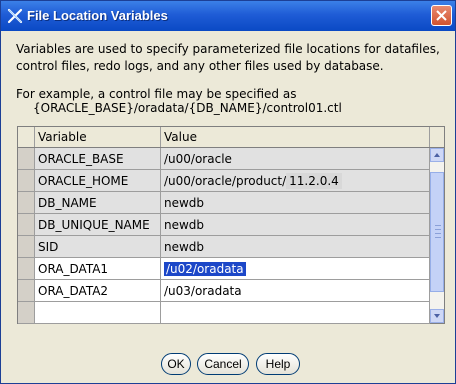 This screenshot has height=384, width=456. What do you see at coordinates (98, 181) in the screenshot?
I see `variable-cell: ORACLE_HOME` at bounding box center [98, 181].